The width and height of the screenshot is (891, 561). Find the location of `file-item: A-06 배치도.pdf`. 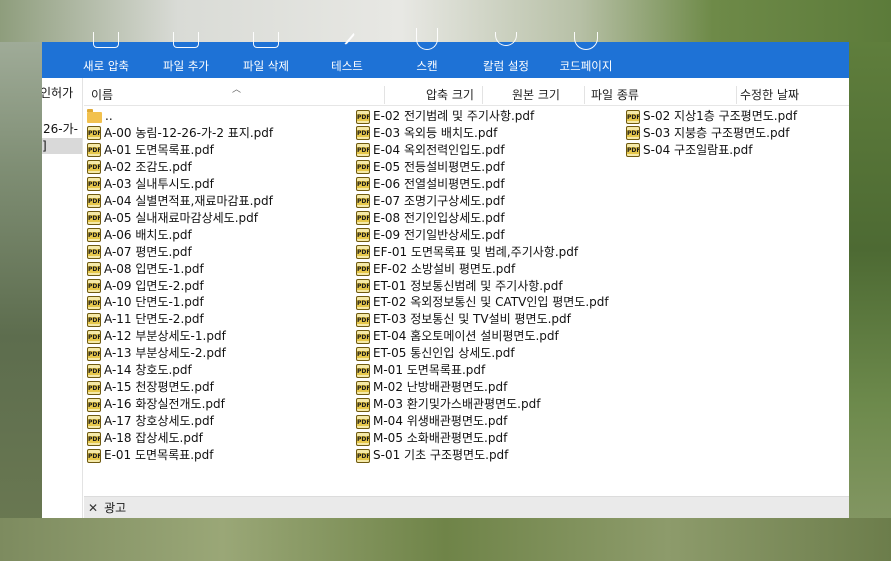

file-item: A-06 배치도.pdf is located at coordinates (139, 235).